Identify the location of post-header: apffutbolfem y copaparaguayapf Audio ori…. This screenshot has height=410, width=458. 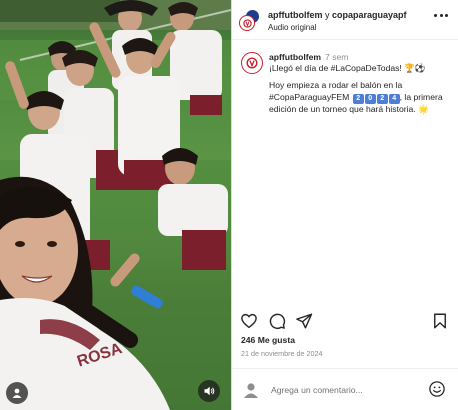
(345, 20).